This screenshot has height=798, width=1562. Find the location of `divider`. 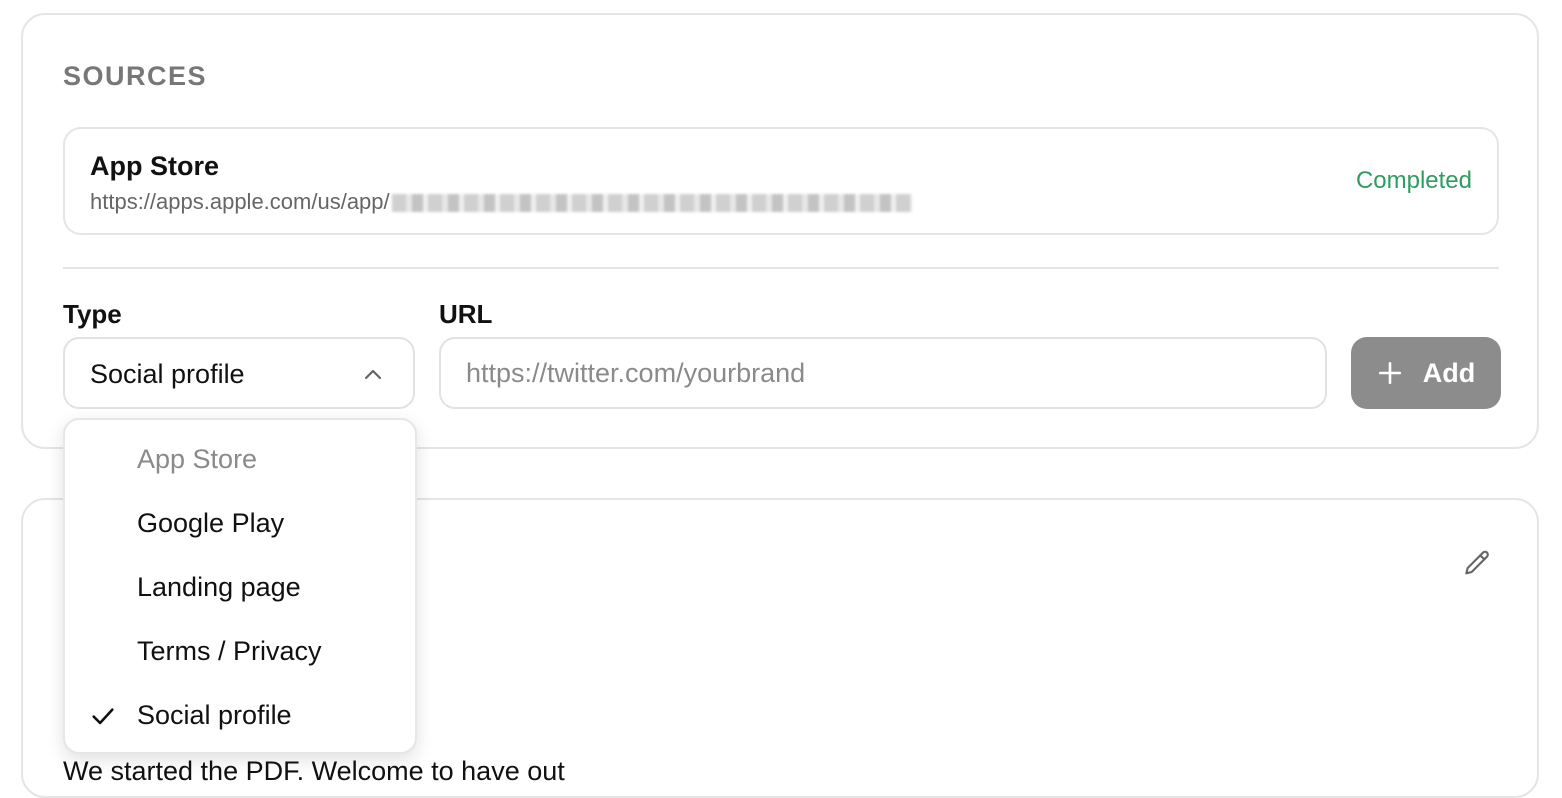

divider is located at coordinates (781, 268).